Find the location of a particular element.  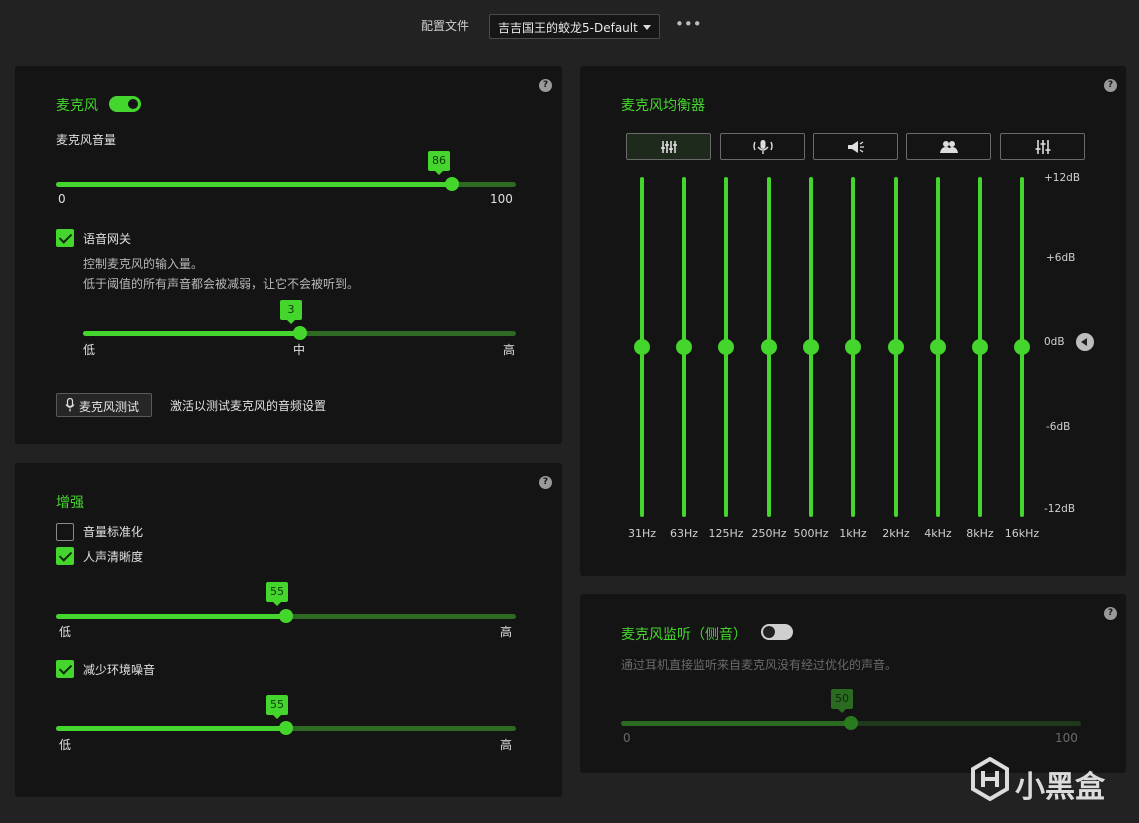

broadcast-mic-icon is located at coordinates (762, 146).